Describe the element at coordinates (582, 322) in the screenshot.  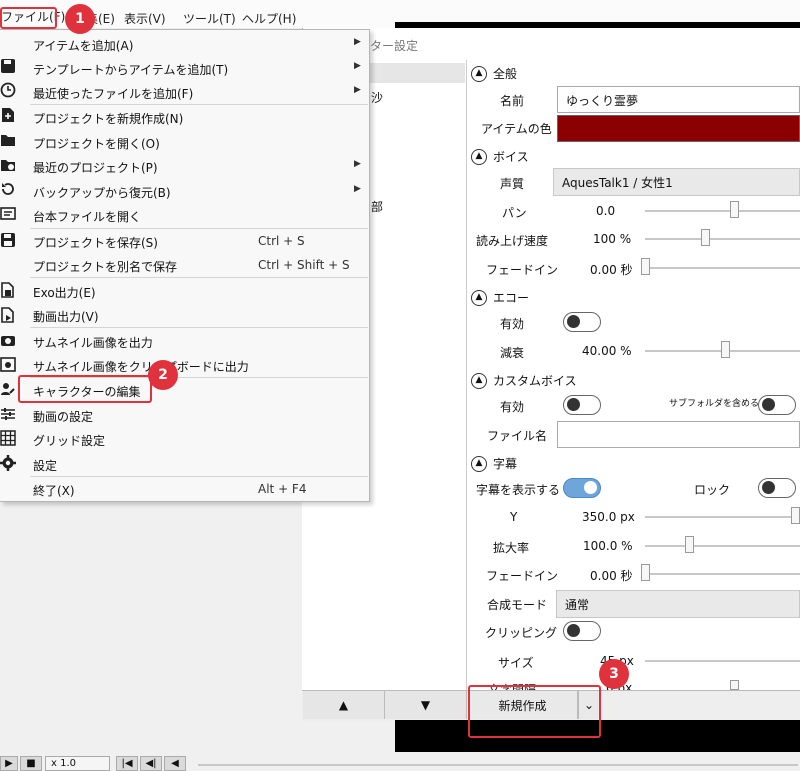
I see `echo-enabled-toggle` at that location.